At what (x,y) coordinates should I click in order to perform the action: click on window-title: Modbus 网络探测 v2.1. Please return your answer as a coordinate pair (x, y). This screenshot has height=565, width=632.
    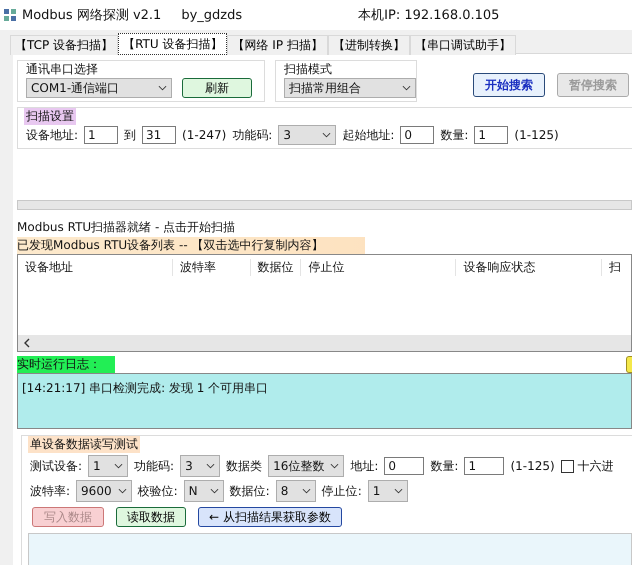
    Looking at the image, I should click on (92, 15).